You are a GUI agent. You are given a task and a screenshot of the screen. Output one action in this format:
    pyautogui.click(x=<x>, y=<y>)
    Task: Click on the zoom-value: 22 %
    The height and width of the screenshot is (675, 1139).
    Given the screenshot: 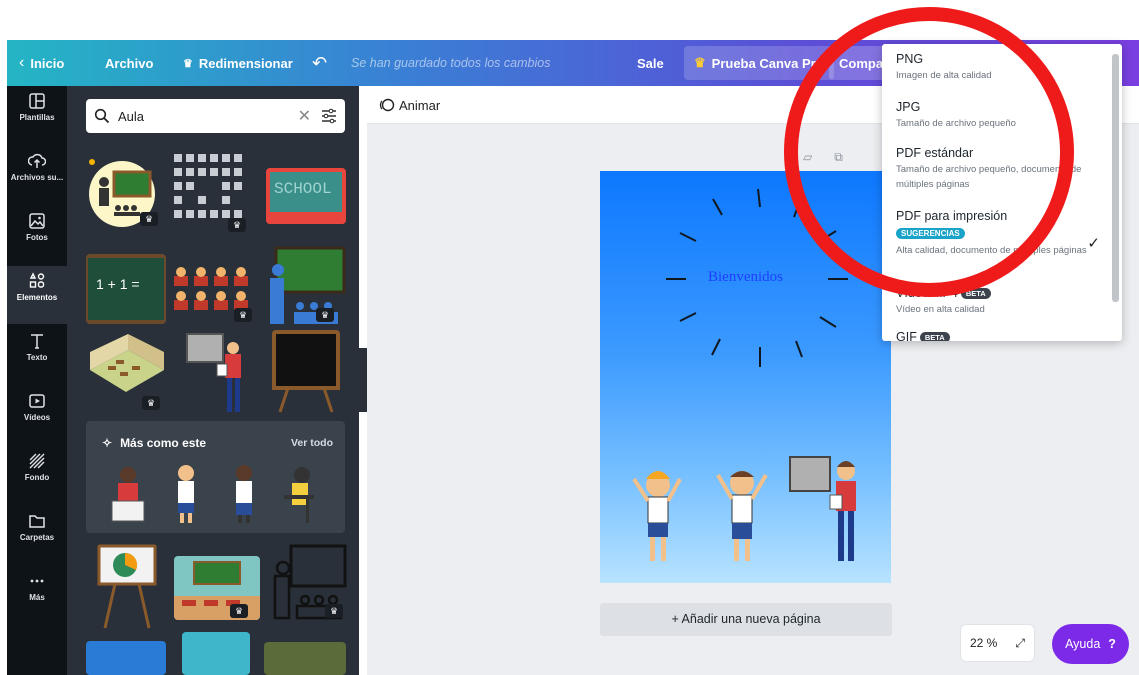 What is the action you would take?
    pyautogui.click(x=984, y=643)
    